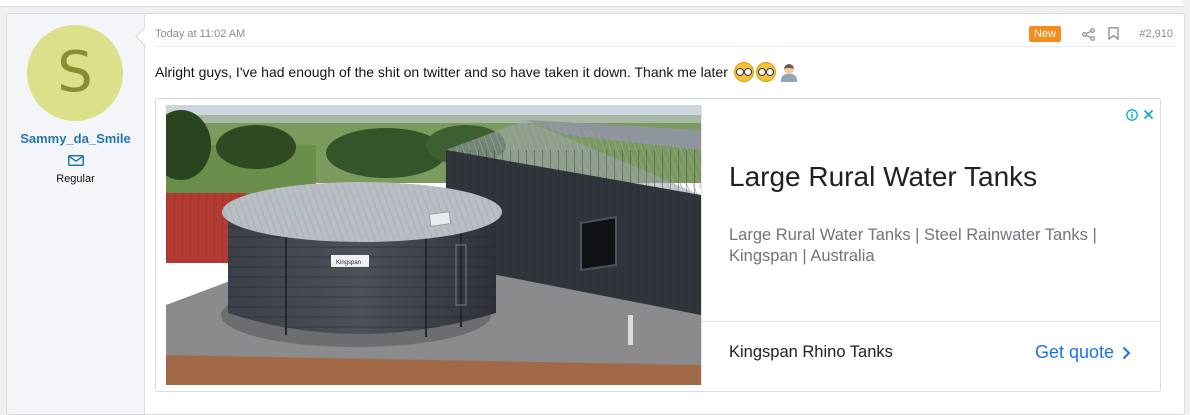 The width and height of the screenshot is (1190, 415). Describe the element at coordinates (883, 177) in the screenshot. I see `ad-headline: Large Rural Water Tanks` at that location.